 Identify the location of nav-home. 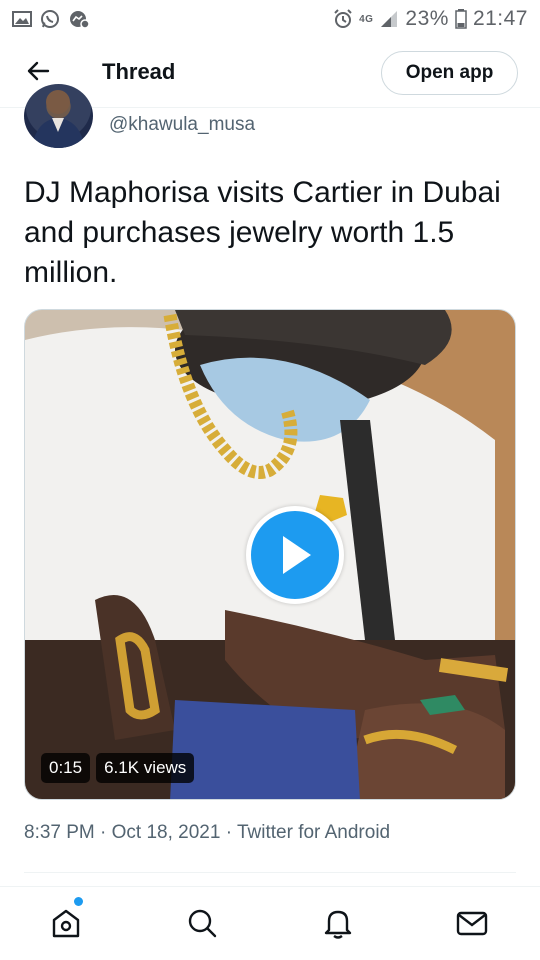
(66, 925).